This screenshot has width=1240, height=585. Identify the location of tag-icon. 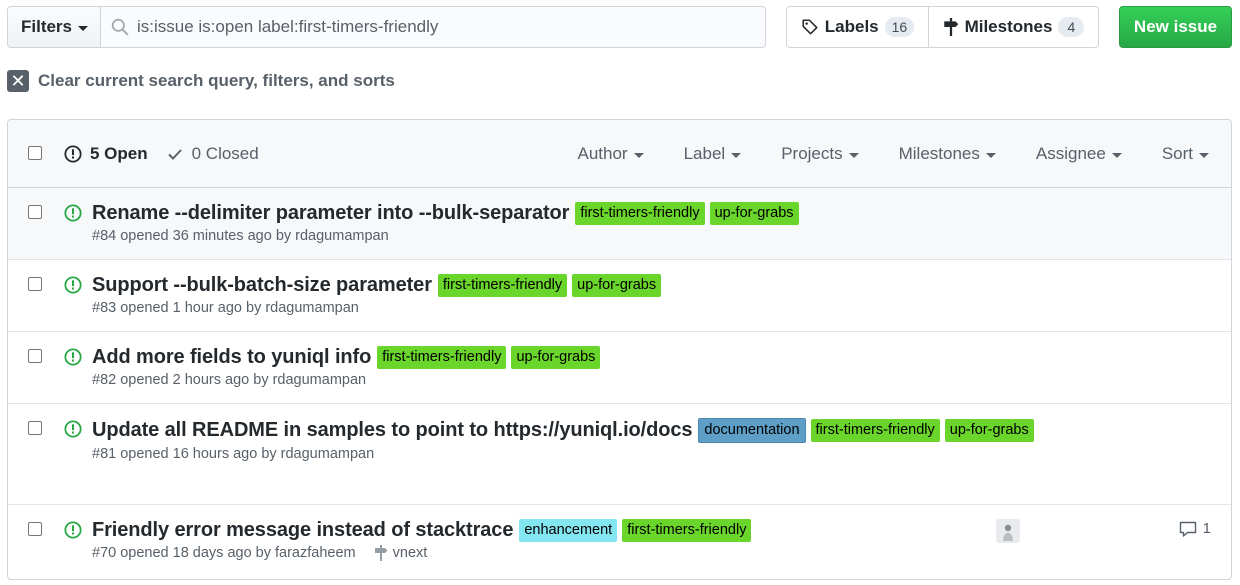
(810, 27).